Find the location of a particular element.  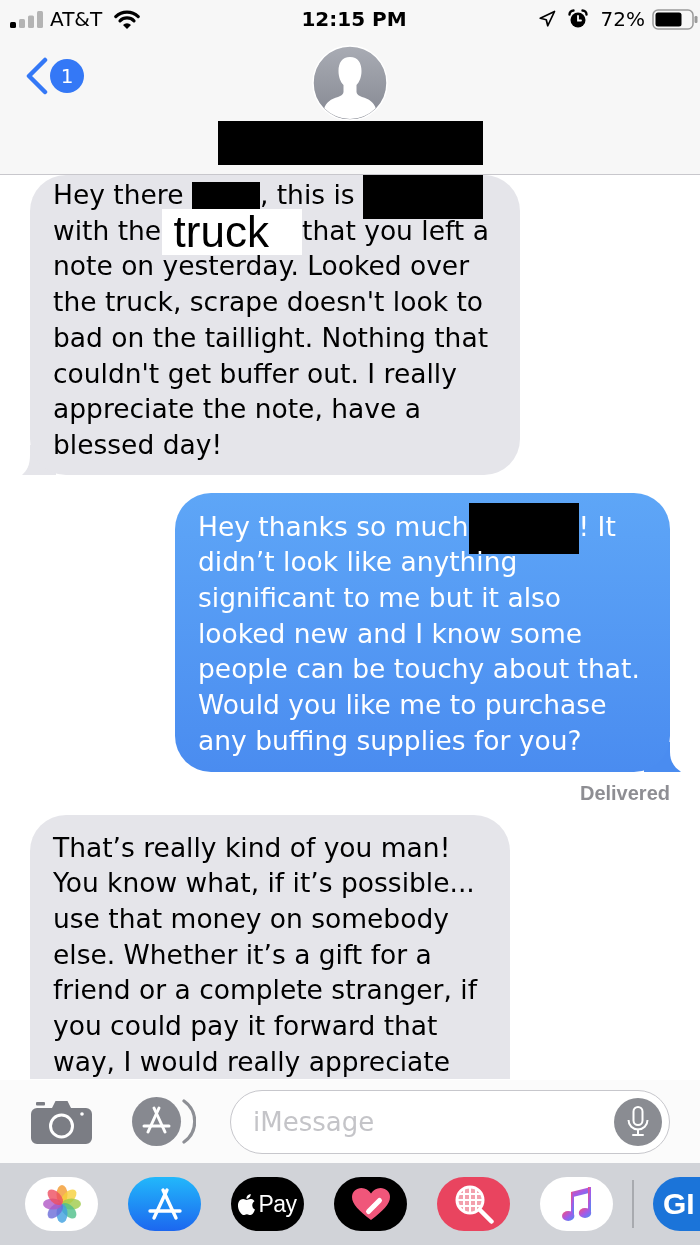

heart-icon is located at coordinates (370, 1204).